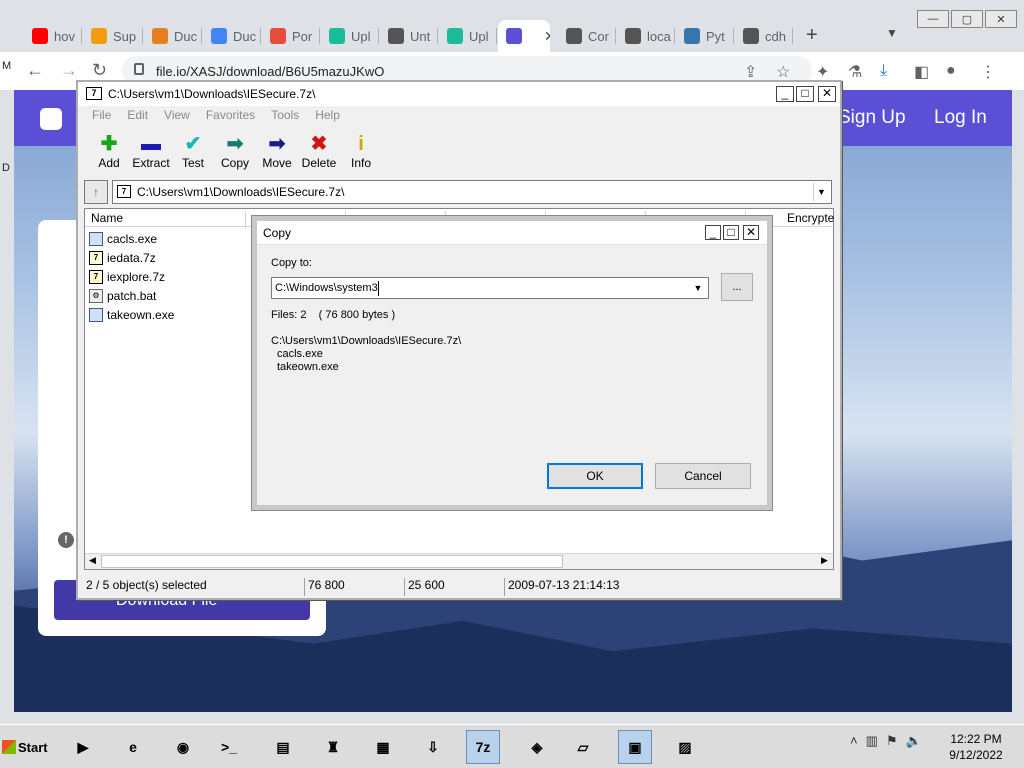  I want to click on browser-tab: cdh, so click(764, 36).